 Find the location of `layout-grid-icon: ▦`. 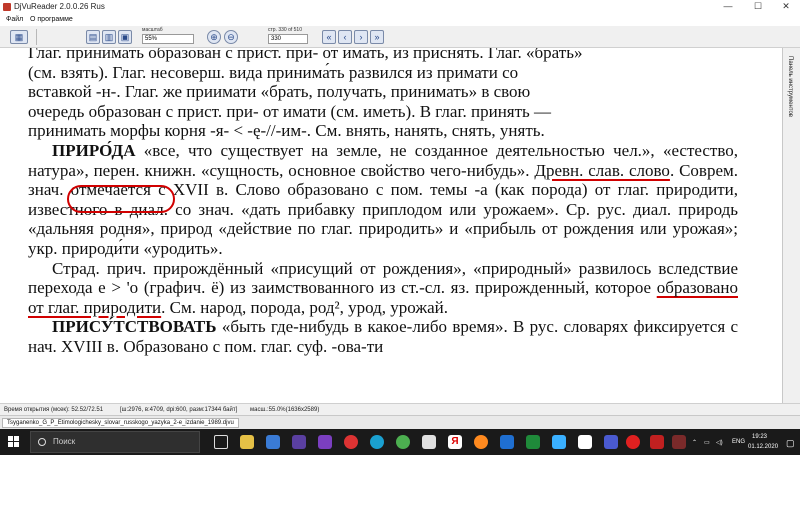

layout-grid-icon: ▦ is located at coordinates (19, 37).